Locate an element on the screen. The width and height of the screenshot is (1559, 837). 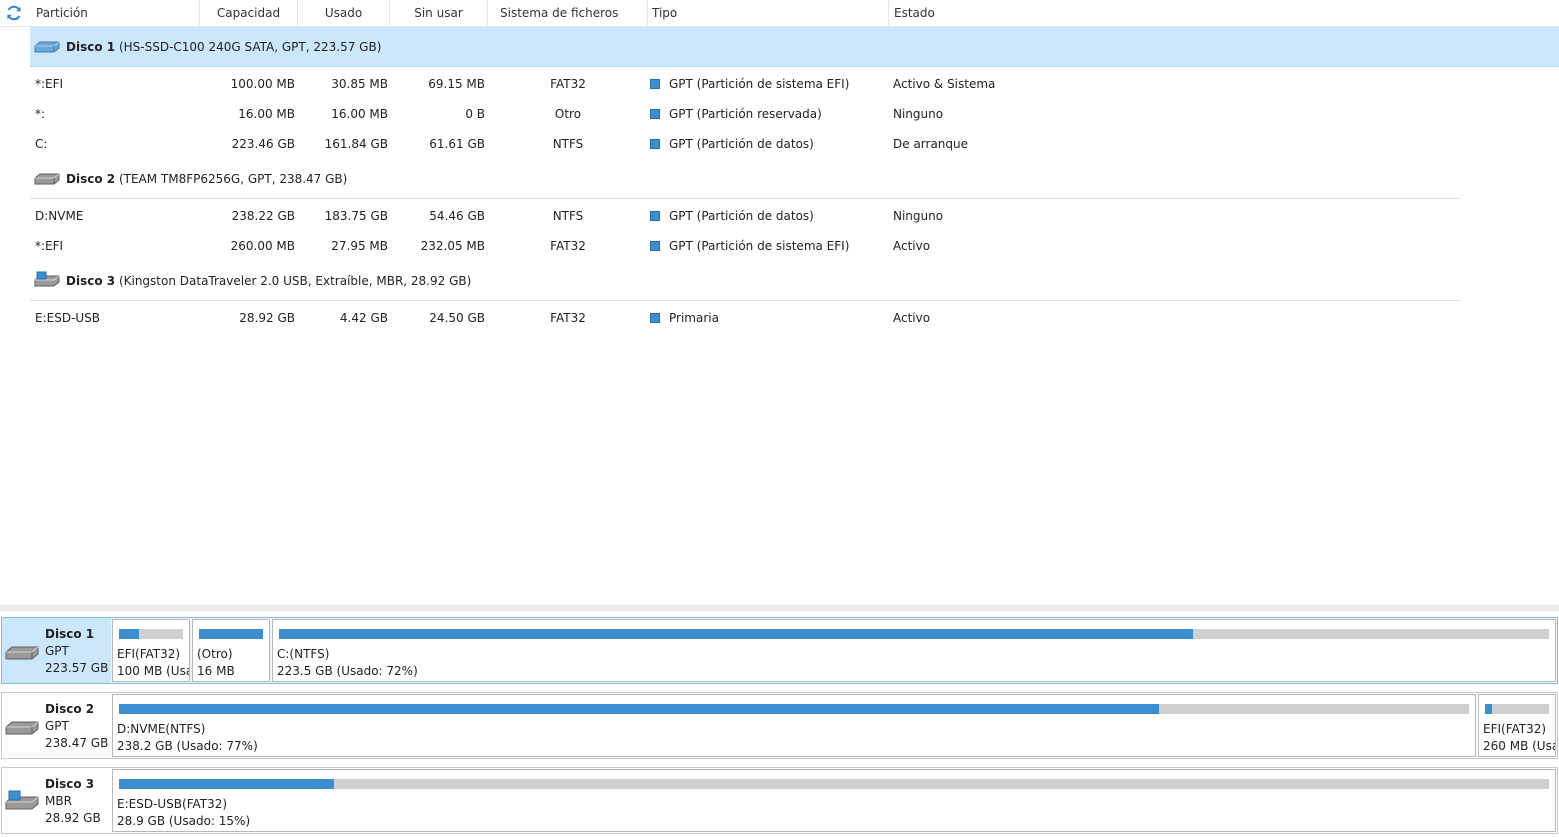
partition-unused: 69.15 MB is located at coordinates (456, 84).